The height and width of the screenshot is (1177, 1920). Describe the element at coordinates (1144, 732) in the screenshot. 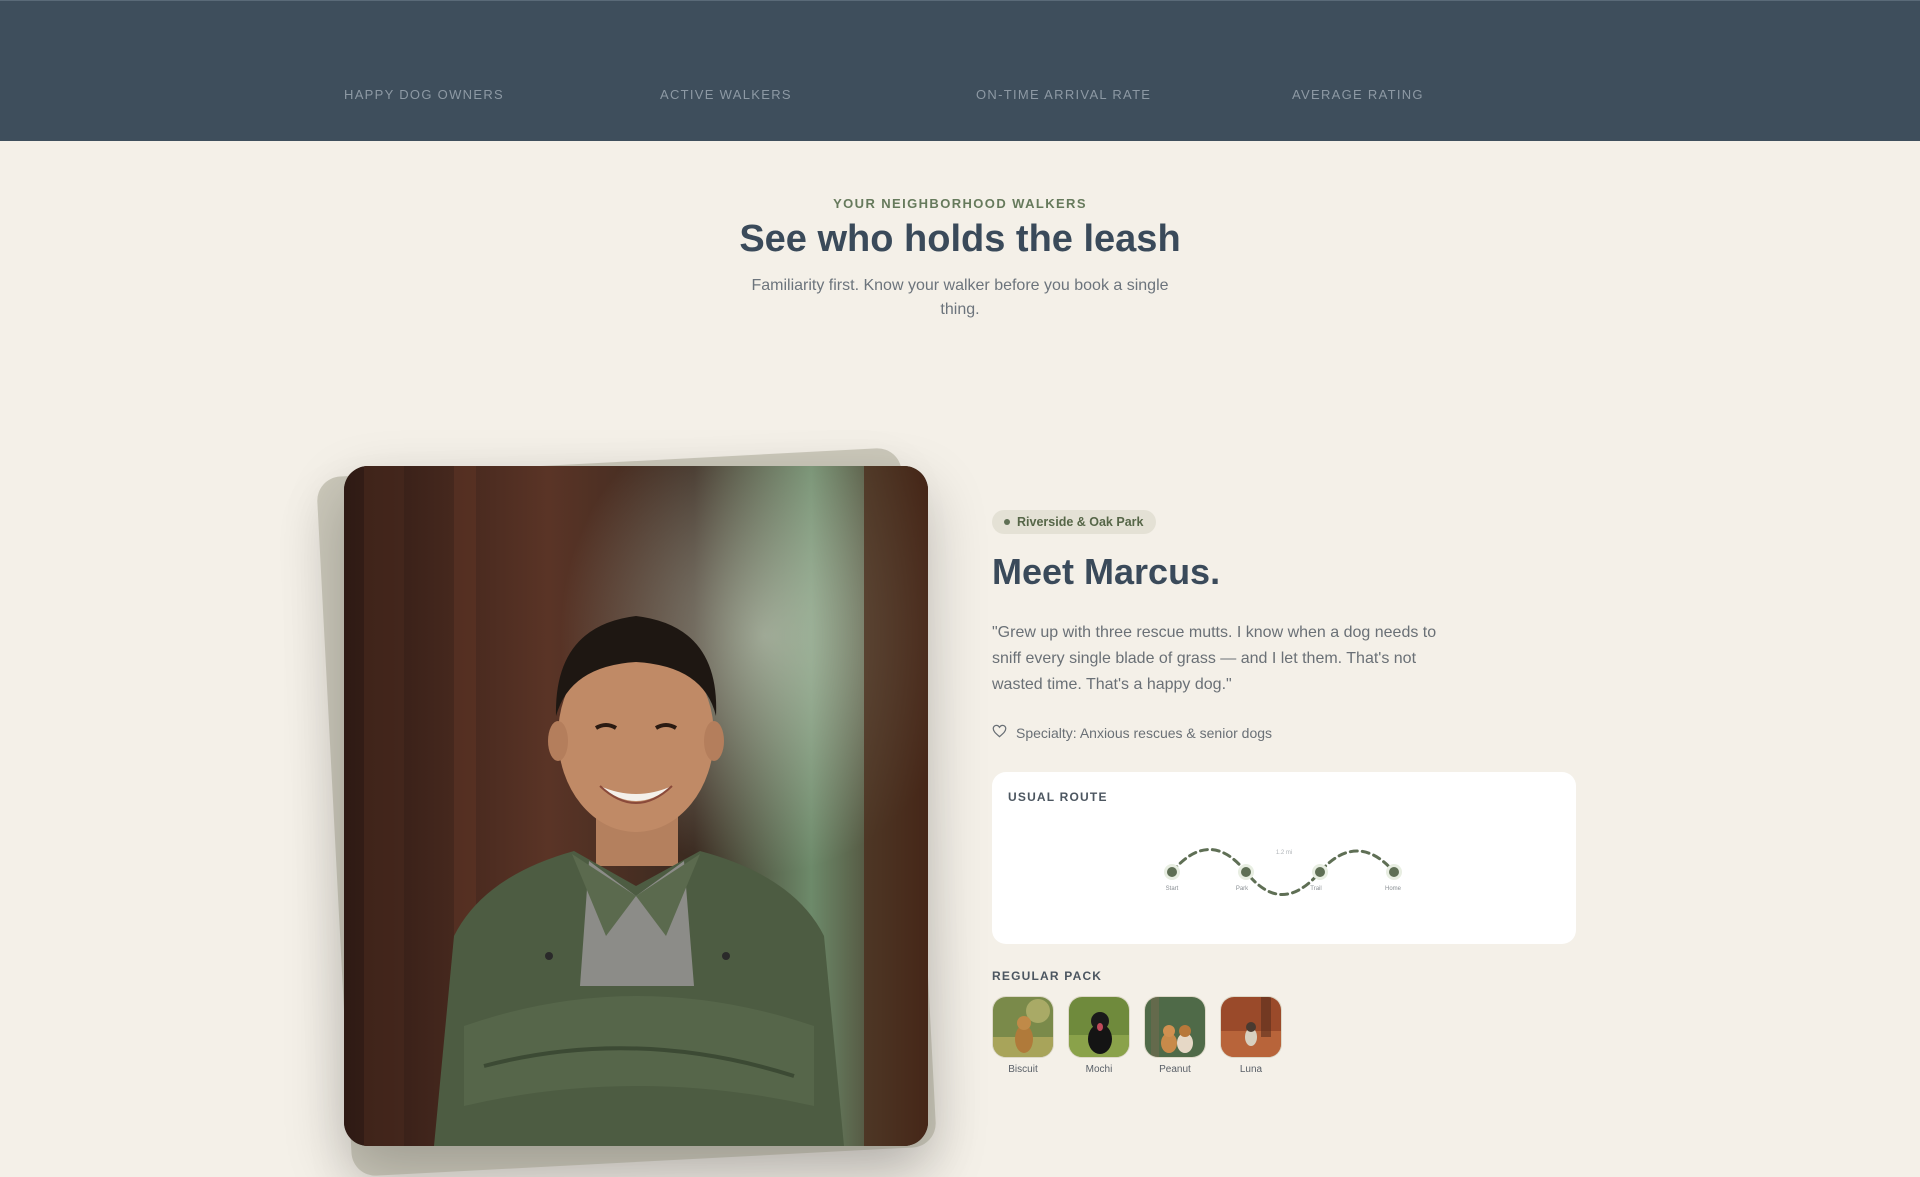

I see `specialty-text: Specialty: Anxious rescues & senior dogs` at that location.